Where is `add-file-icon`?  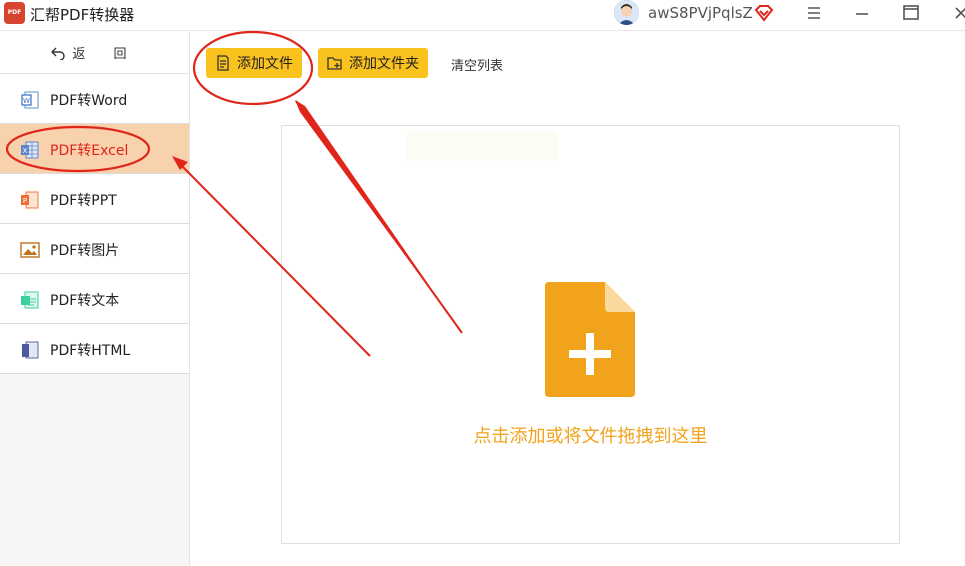 add-file-icon is located at coordinates (223, 63).